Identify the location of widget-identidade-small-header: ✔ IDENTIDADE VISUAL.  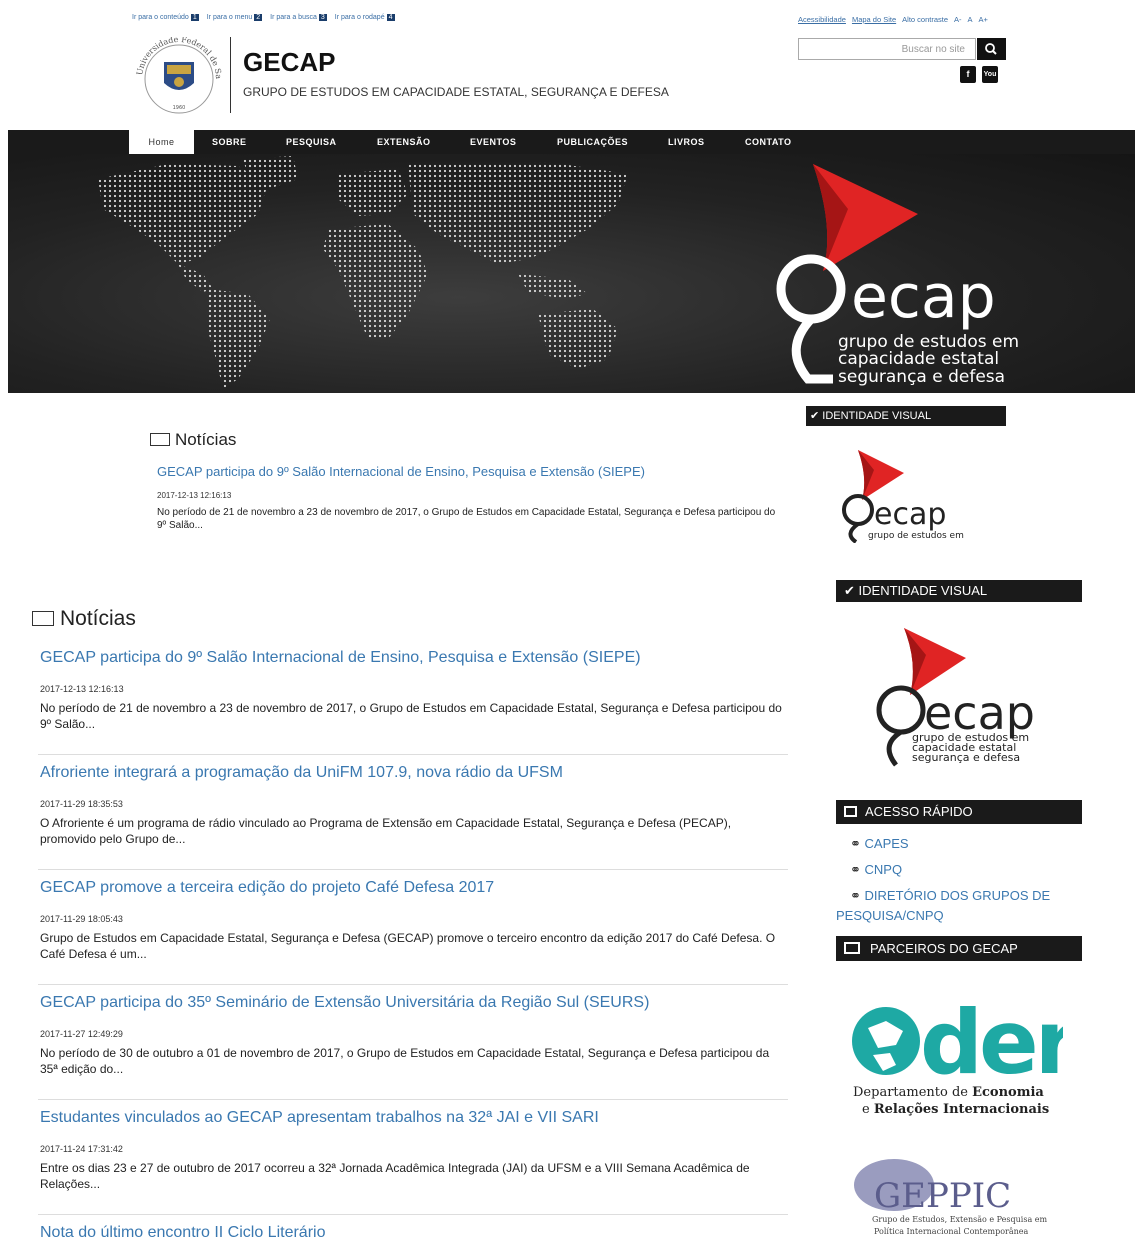
(906, 416).